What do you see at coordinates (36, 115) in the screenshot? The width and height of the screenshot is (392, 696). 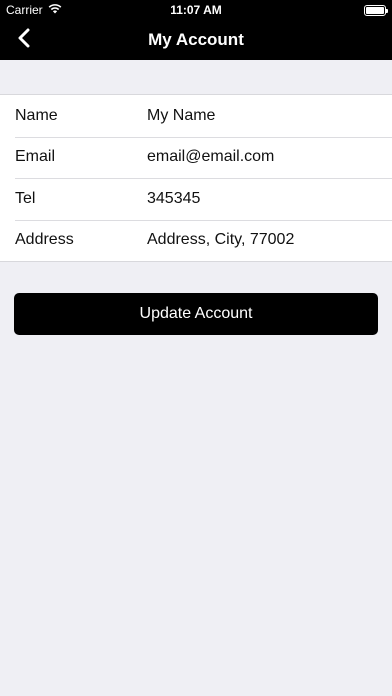 I see `name-label: Name` at bounding box center [36, 115].